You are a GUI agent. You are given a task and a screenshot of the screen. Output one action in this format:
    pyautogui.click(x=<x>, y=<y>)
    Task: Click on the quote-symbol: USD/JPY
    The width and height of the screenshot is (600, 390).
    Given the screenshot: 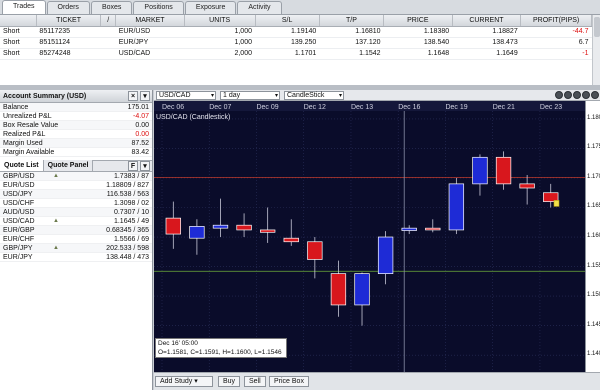 What is the action you would take?
    pyautogui.click(x=18, y=194)
    